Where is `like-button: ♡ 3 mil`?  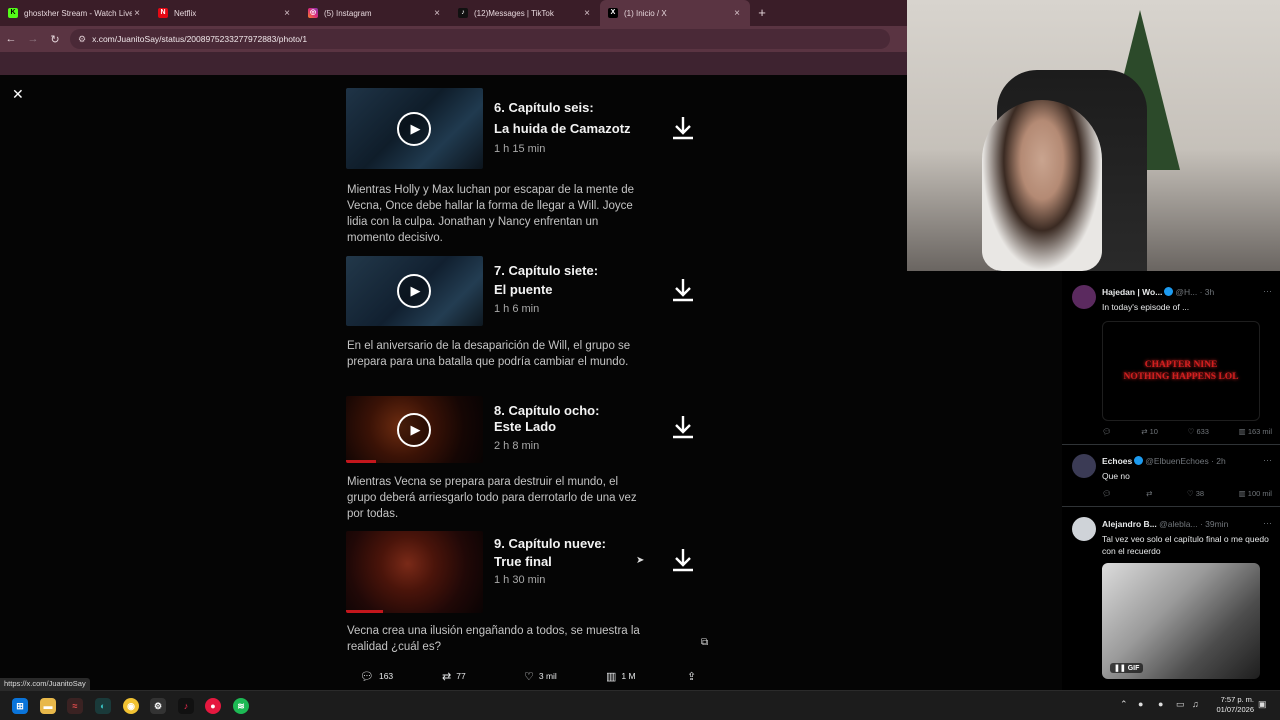
like-button: ♡ 3 mil is located at coordinates (540, 676).